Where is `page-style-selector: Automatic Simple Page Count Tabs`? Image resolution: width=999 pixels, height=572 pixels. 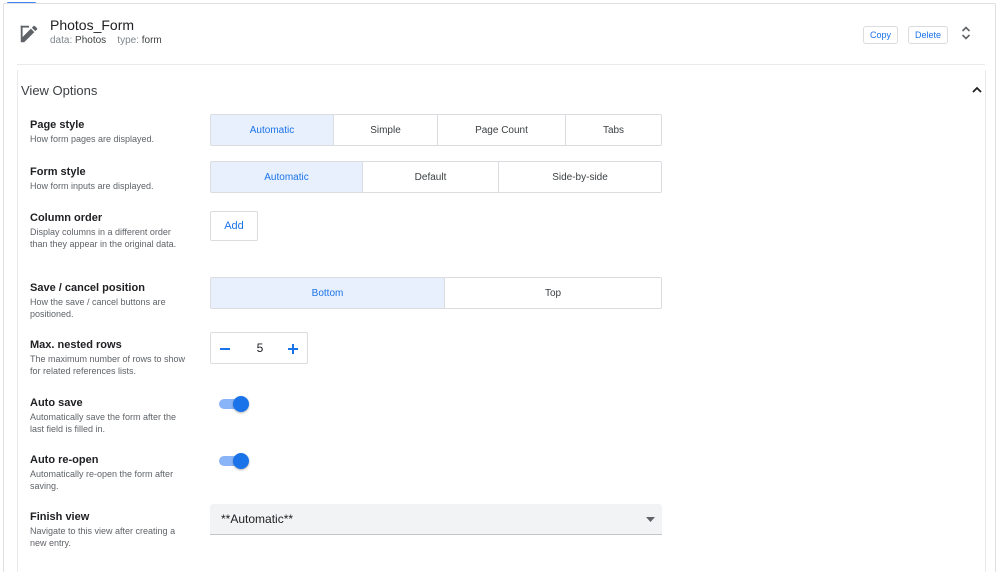
page-style-selector: Automatic Simple Page Count Tabs is located at coordinates (436, 130).